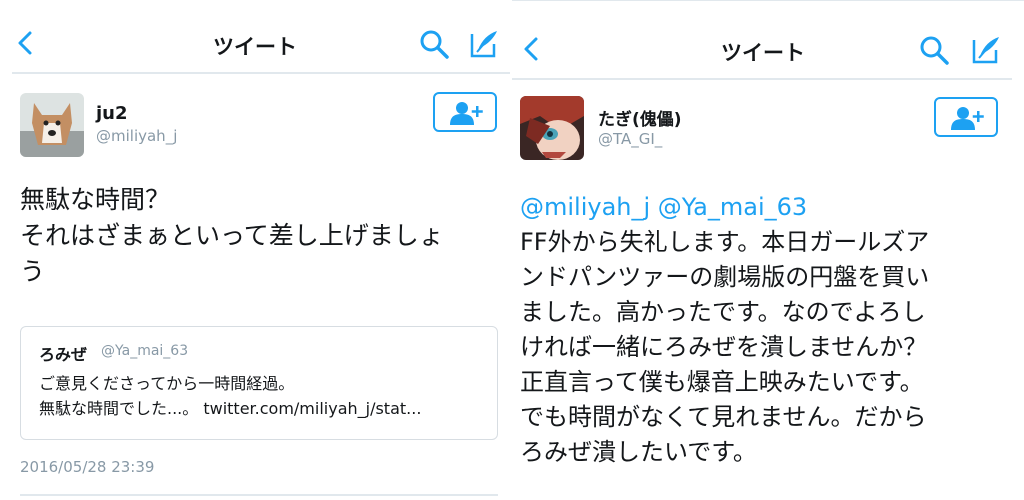 The width and height of the screenshot is (1024, 500). Describe the element at coordinates (259, 495) in the screenshot. I see `footer-divider` at that location.